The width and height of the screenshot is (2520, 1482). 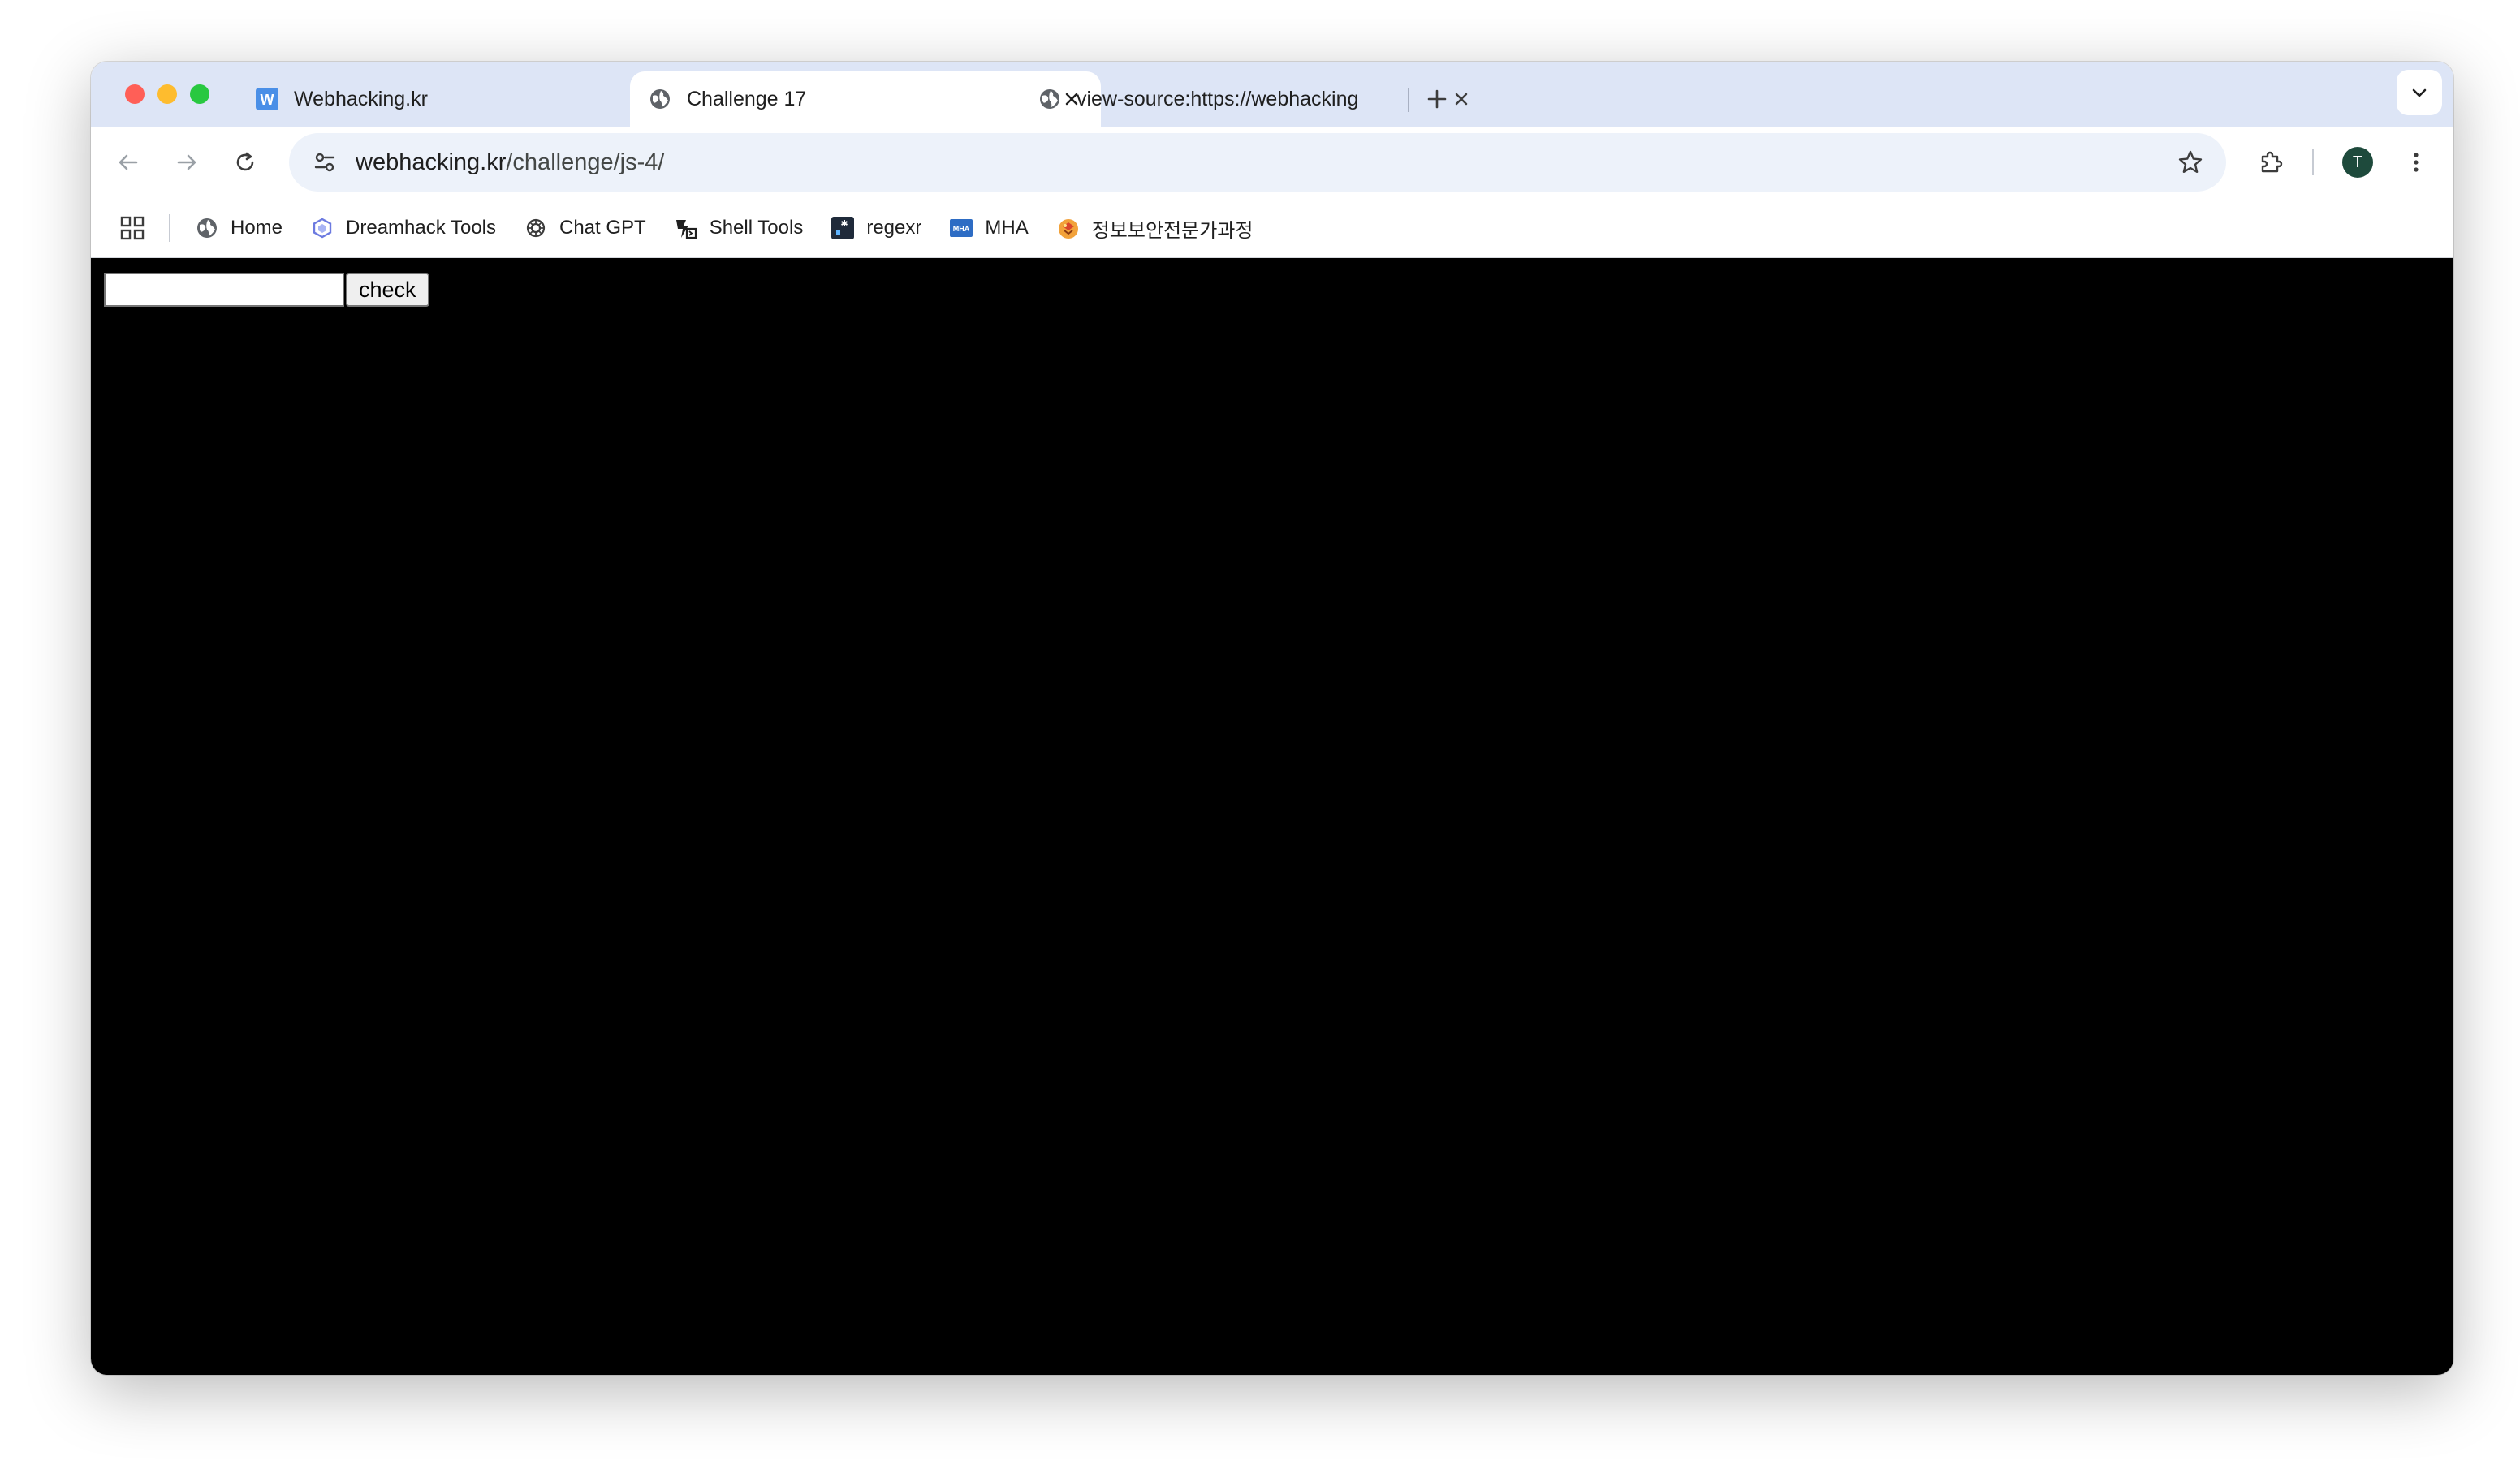 I want to click on shell-tools-icon, so click(x=686, y=228).